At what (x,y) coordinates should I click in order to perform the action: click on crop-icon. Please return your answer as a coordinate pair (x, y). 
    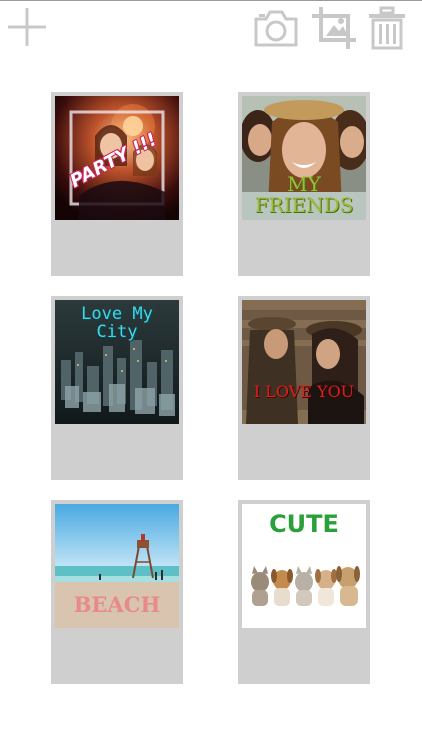
    Looking at the image, I should click on (334, 28).